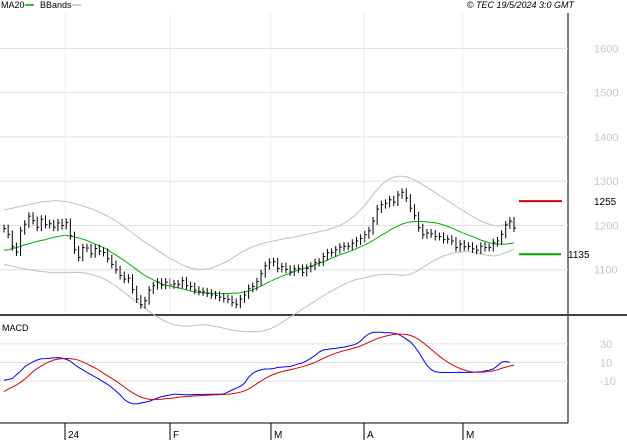 The height and width of the screenshot is (440, 627). I want to click on price-legend: MA20 BBands, so click(41, 5).